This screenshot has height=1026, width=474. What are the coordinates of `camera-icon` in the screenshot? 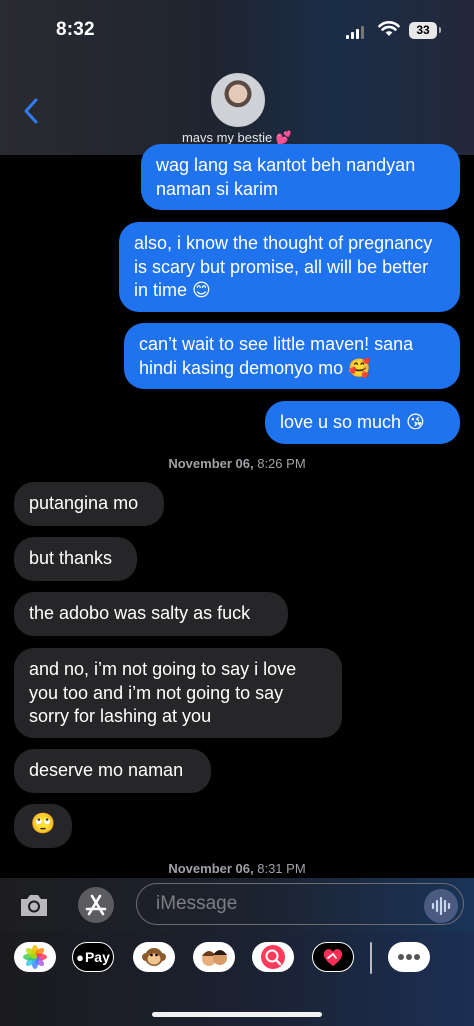 It's located at (34, 905).